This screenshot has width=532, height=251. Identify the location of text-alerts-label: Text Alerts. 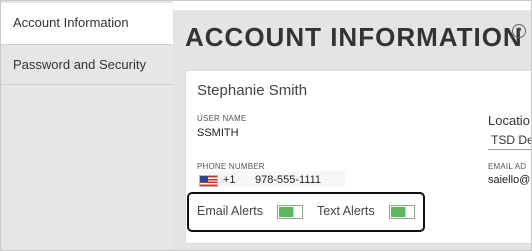
(346, 211).